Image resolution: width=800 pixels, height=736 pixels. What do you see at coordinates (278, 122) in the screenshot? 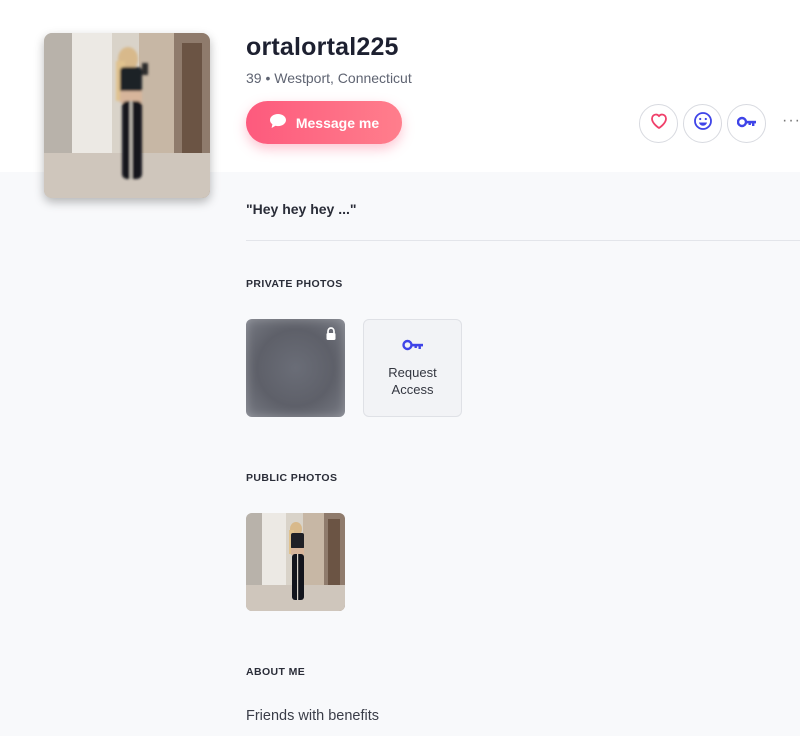
I see `chat-bubble-icon` at bounding box center [278, 122].